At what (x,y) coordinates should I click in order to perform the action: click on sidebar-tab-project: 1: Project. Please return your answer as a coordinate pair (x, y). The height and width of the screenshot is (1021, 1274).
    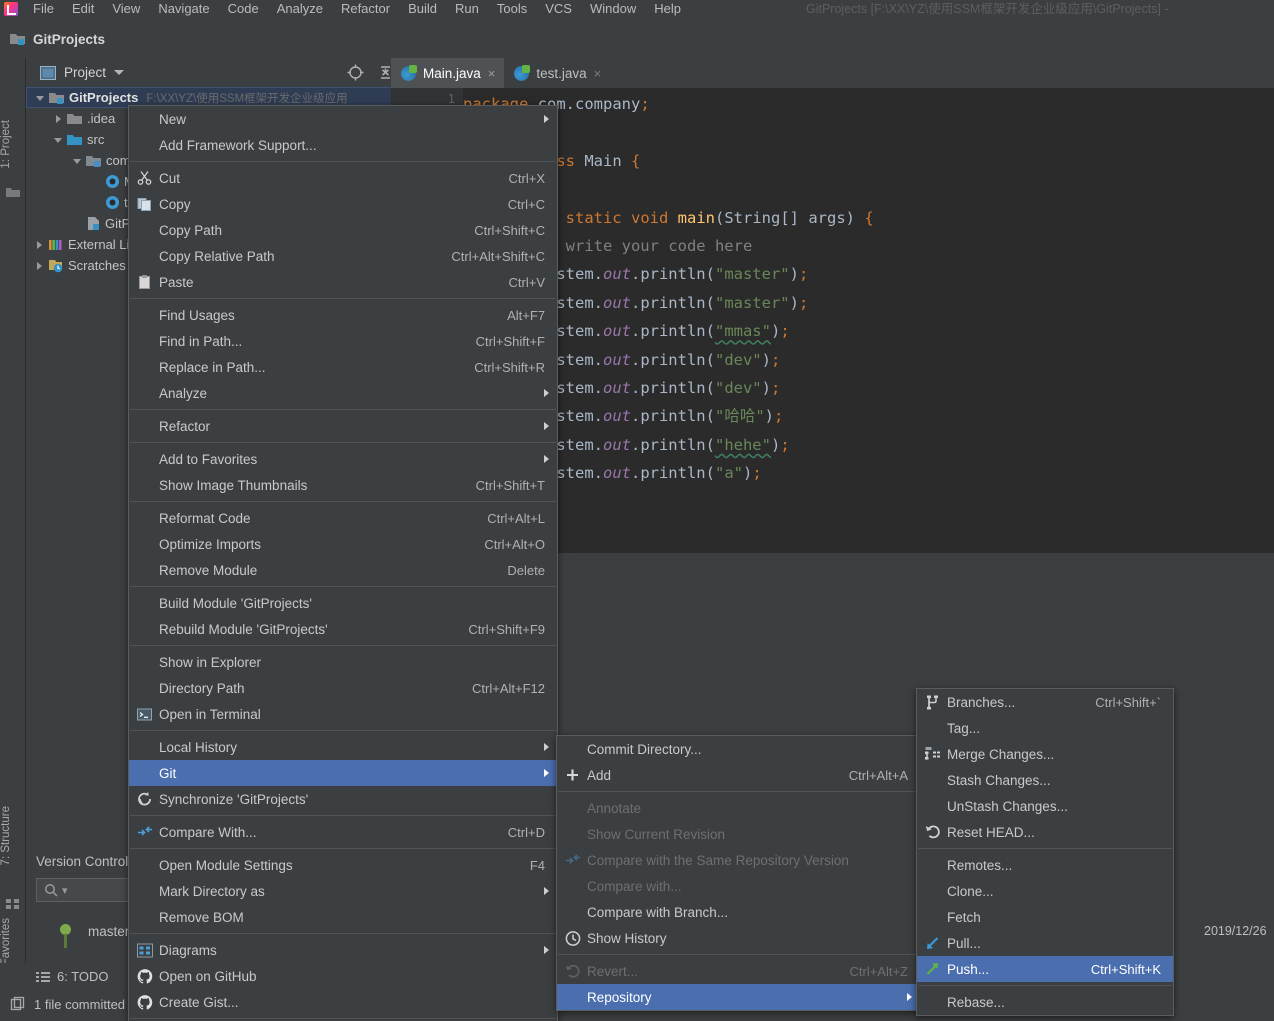
    Looking at the image, I should click on (13, 144).